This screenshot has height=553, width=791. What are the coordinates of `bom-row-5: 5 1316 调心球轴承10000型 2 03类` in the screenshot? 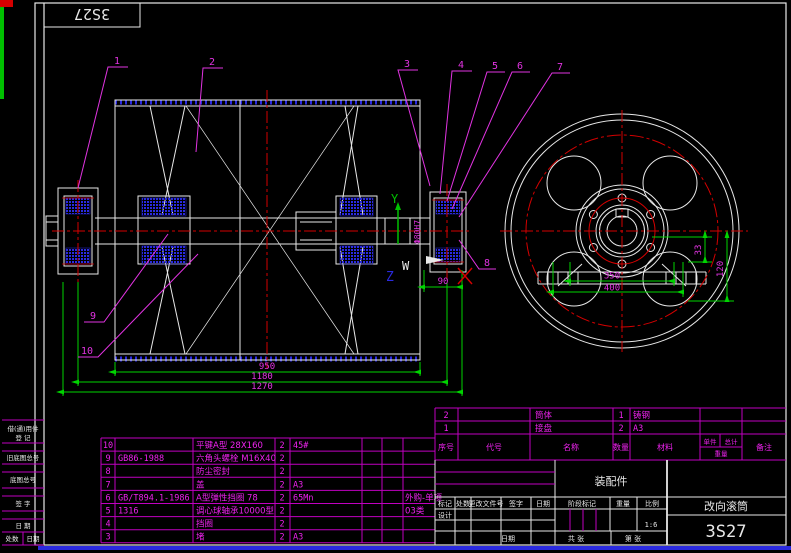 It's located at (264, 511).